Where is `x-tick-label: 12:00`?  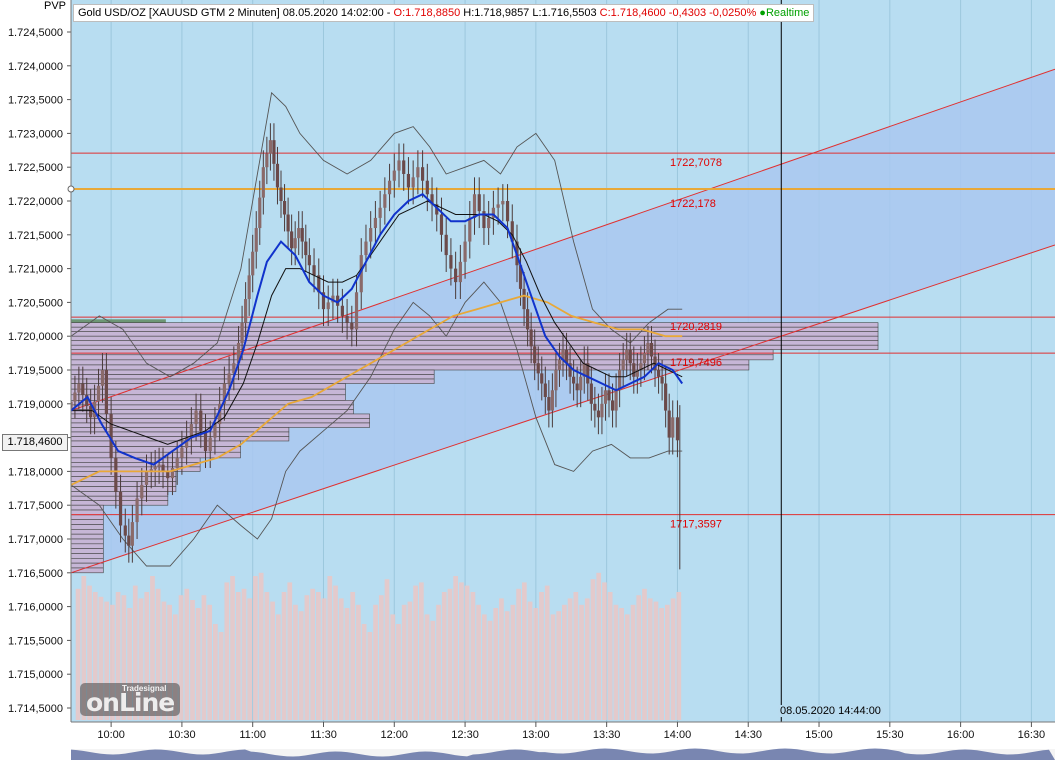
x-tick-label: 12:00 is located at coordinates (395, 735).